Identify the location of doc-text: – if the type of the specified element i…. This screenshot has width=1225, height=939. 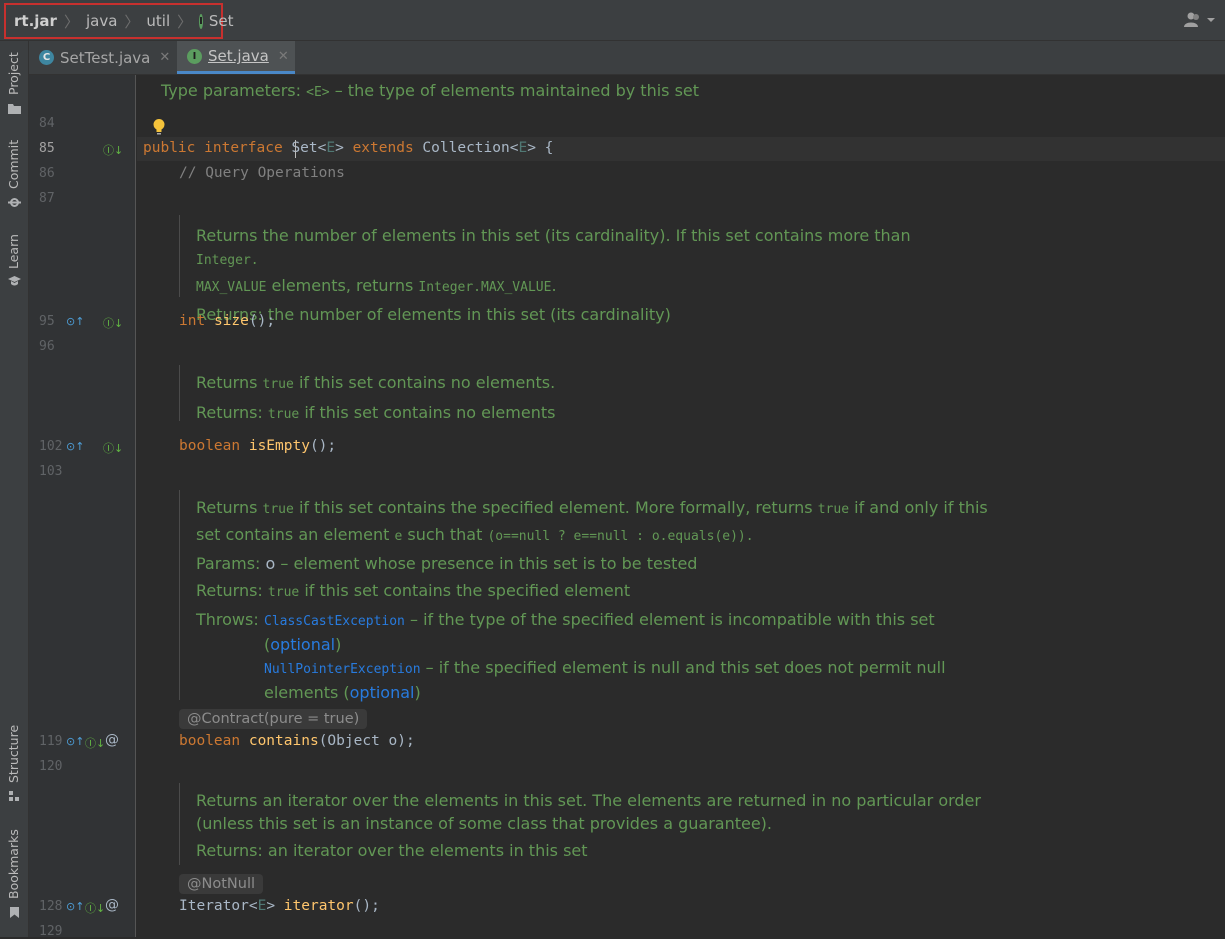
(672, 619).